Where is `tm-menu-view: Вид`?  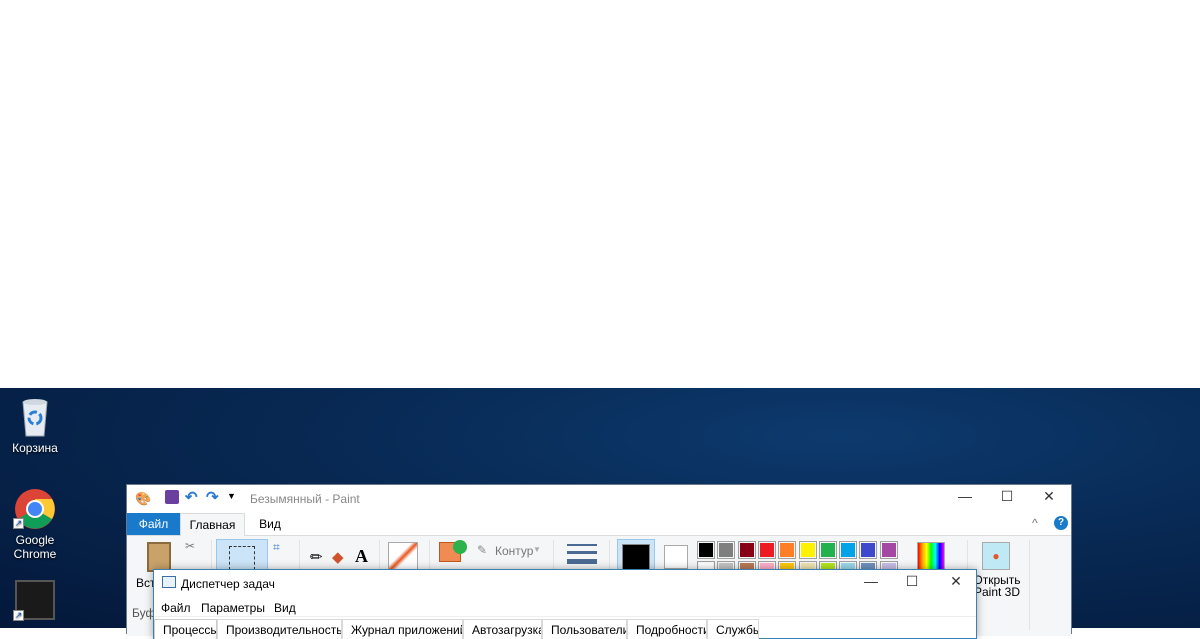
tm-menu-view: Вид is located at coordinates (285, 608).